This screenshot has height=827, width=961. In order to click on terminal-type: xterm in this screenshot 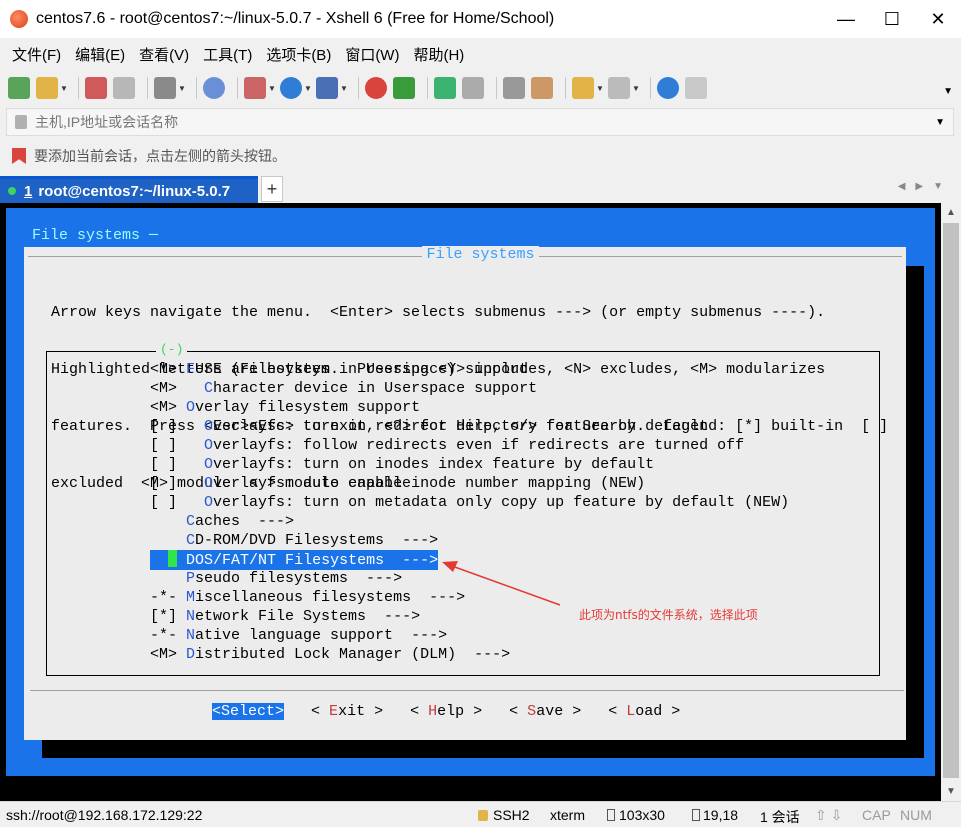, I will do `click(567, 815)`.